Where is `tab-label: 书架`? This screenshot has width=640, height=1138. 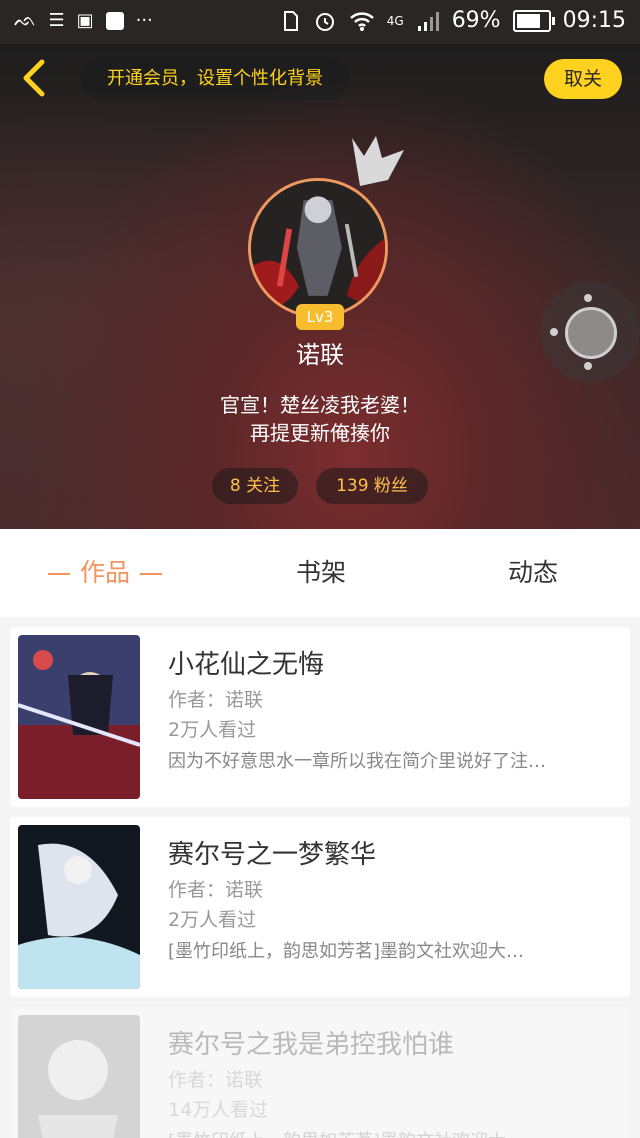
tab-label: 书架 is located at coordinates (320, 572).